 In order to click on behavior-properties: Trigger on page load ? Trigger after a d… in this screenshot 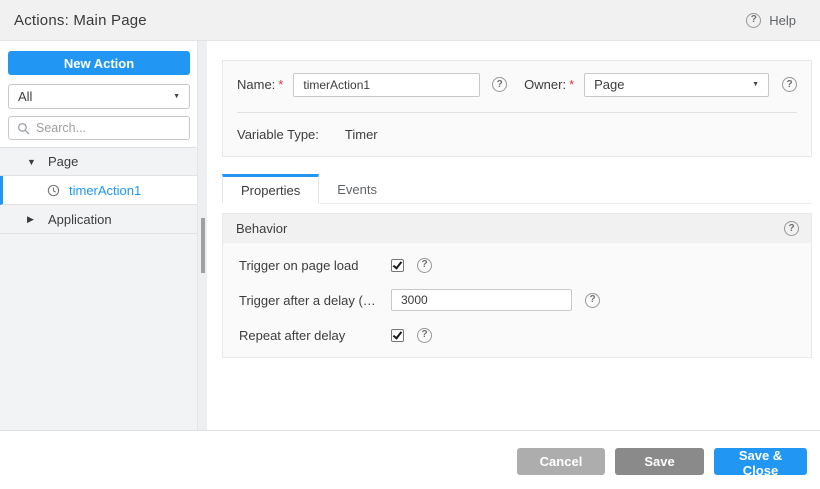, I will do `click(517, 300)`.